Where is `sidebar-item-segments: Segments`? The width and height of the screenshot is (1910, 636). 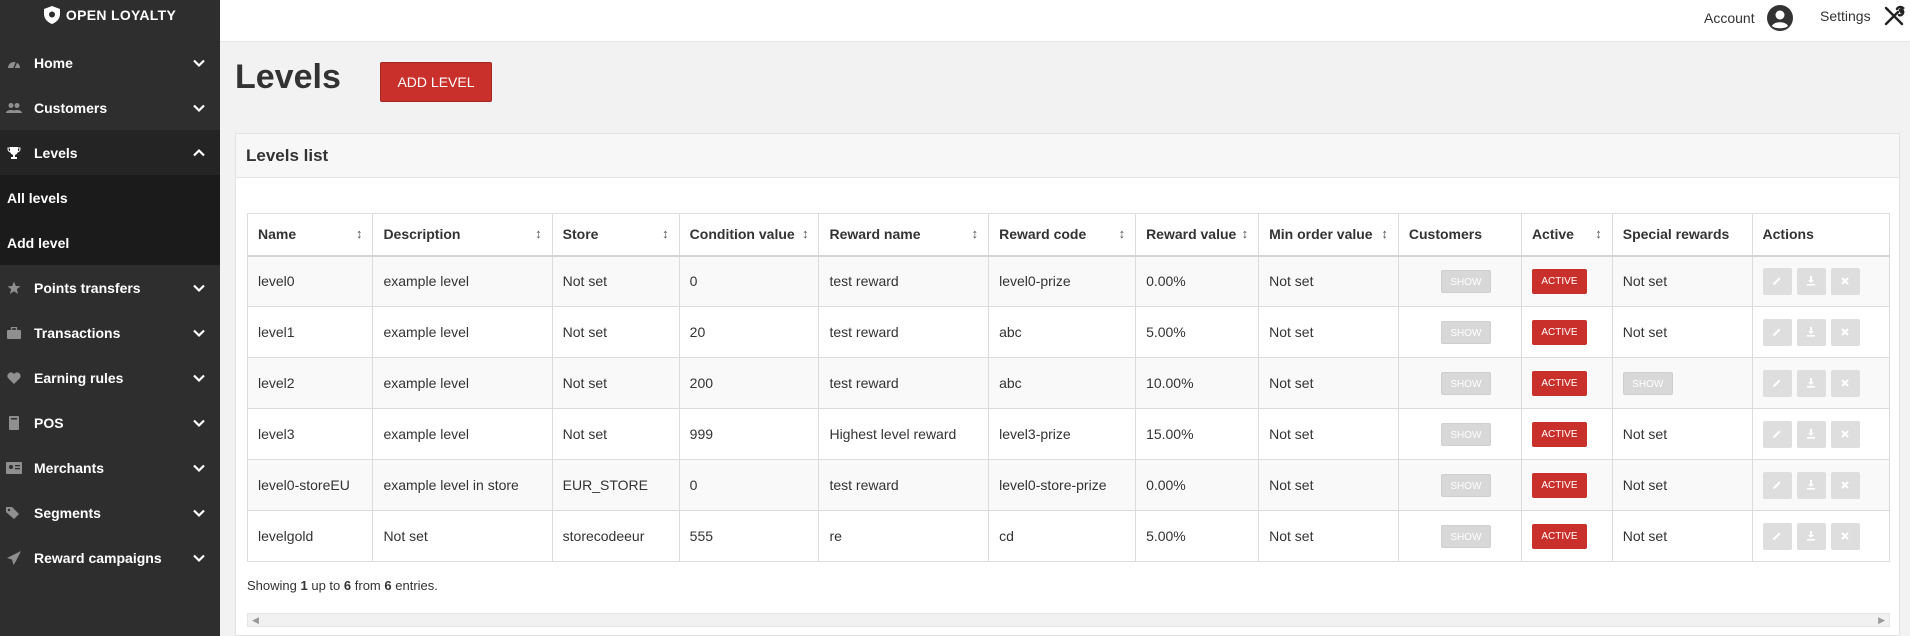 sidebar-item-segments: Segments is located at coordinates (110, 512).